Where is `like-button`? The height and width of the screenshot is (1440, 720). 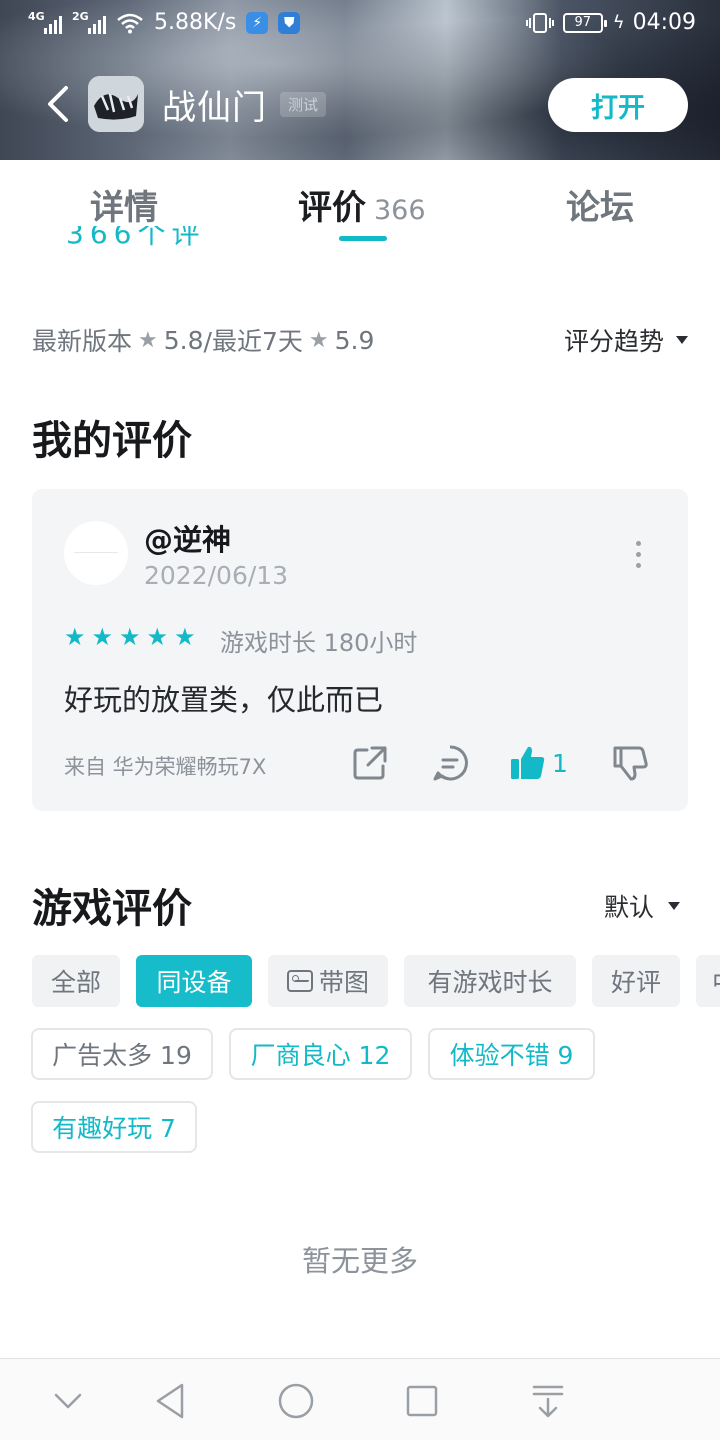 like-button is located at coordinates (528, 763).